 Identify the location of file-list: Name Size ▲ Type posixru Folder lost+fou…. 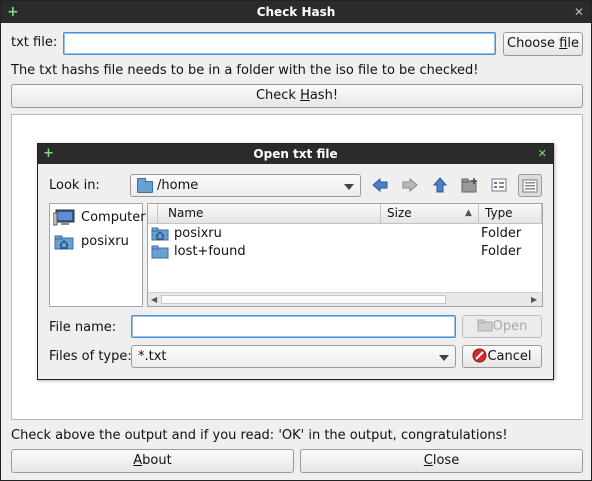
(345, 255).